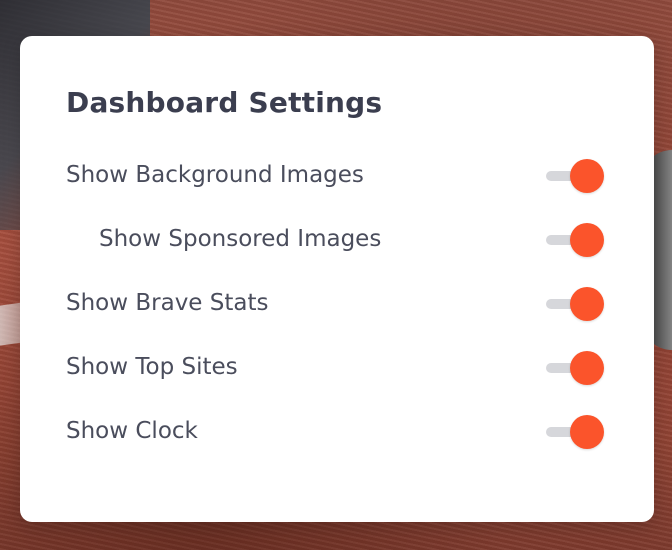  What do you see at coordinates (132, 431) in the screenshot?
I see `setting-label-clock: Show Clock` at bounding box center [132, 431].